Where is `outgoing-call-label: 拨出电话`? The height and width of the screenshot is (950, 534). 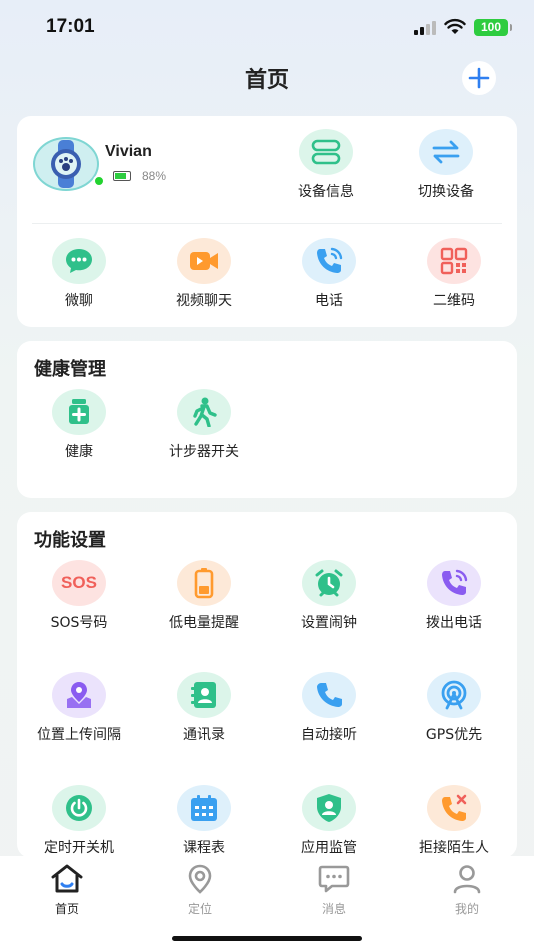
outgoing-call-label: 拨出电话 is located at coordinates (454, 623).